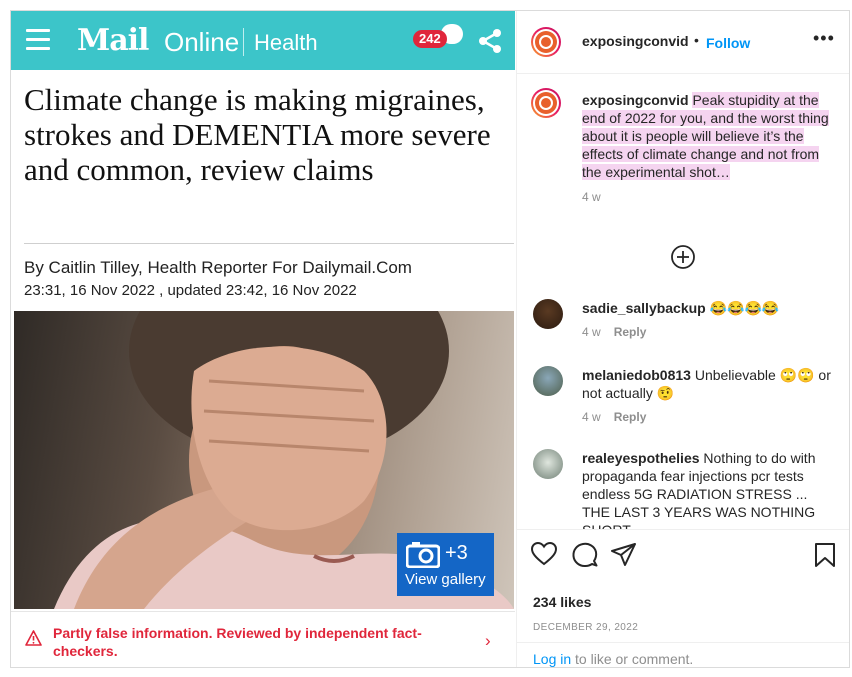 The image size is (852, 677). I want to click on more-options-icon: •••, so click(824, 38).